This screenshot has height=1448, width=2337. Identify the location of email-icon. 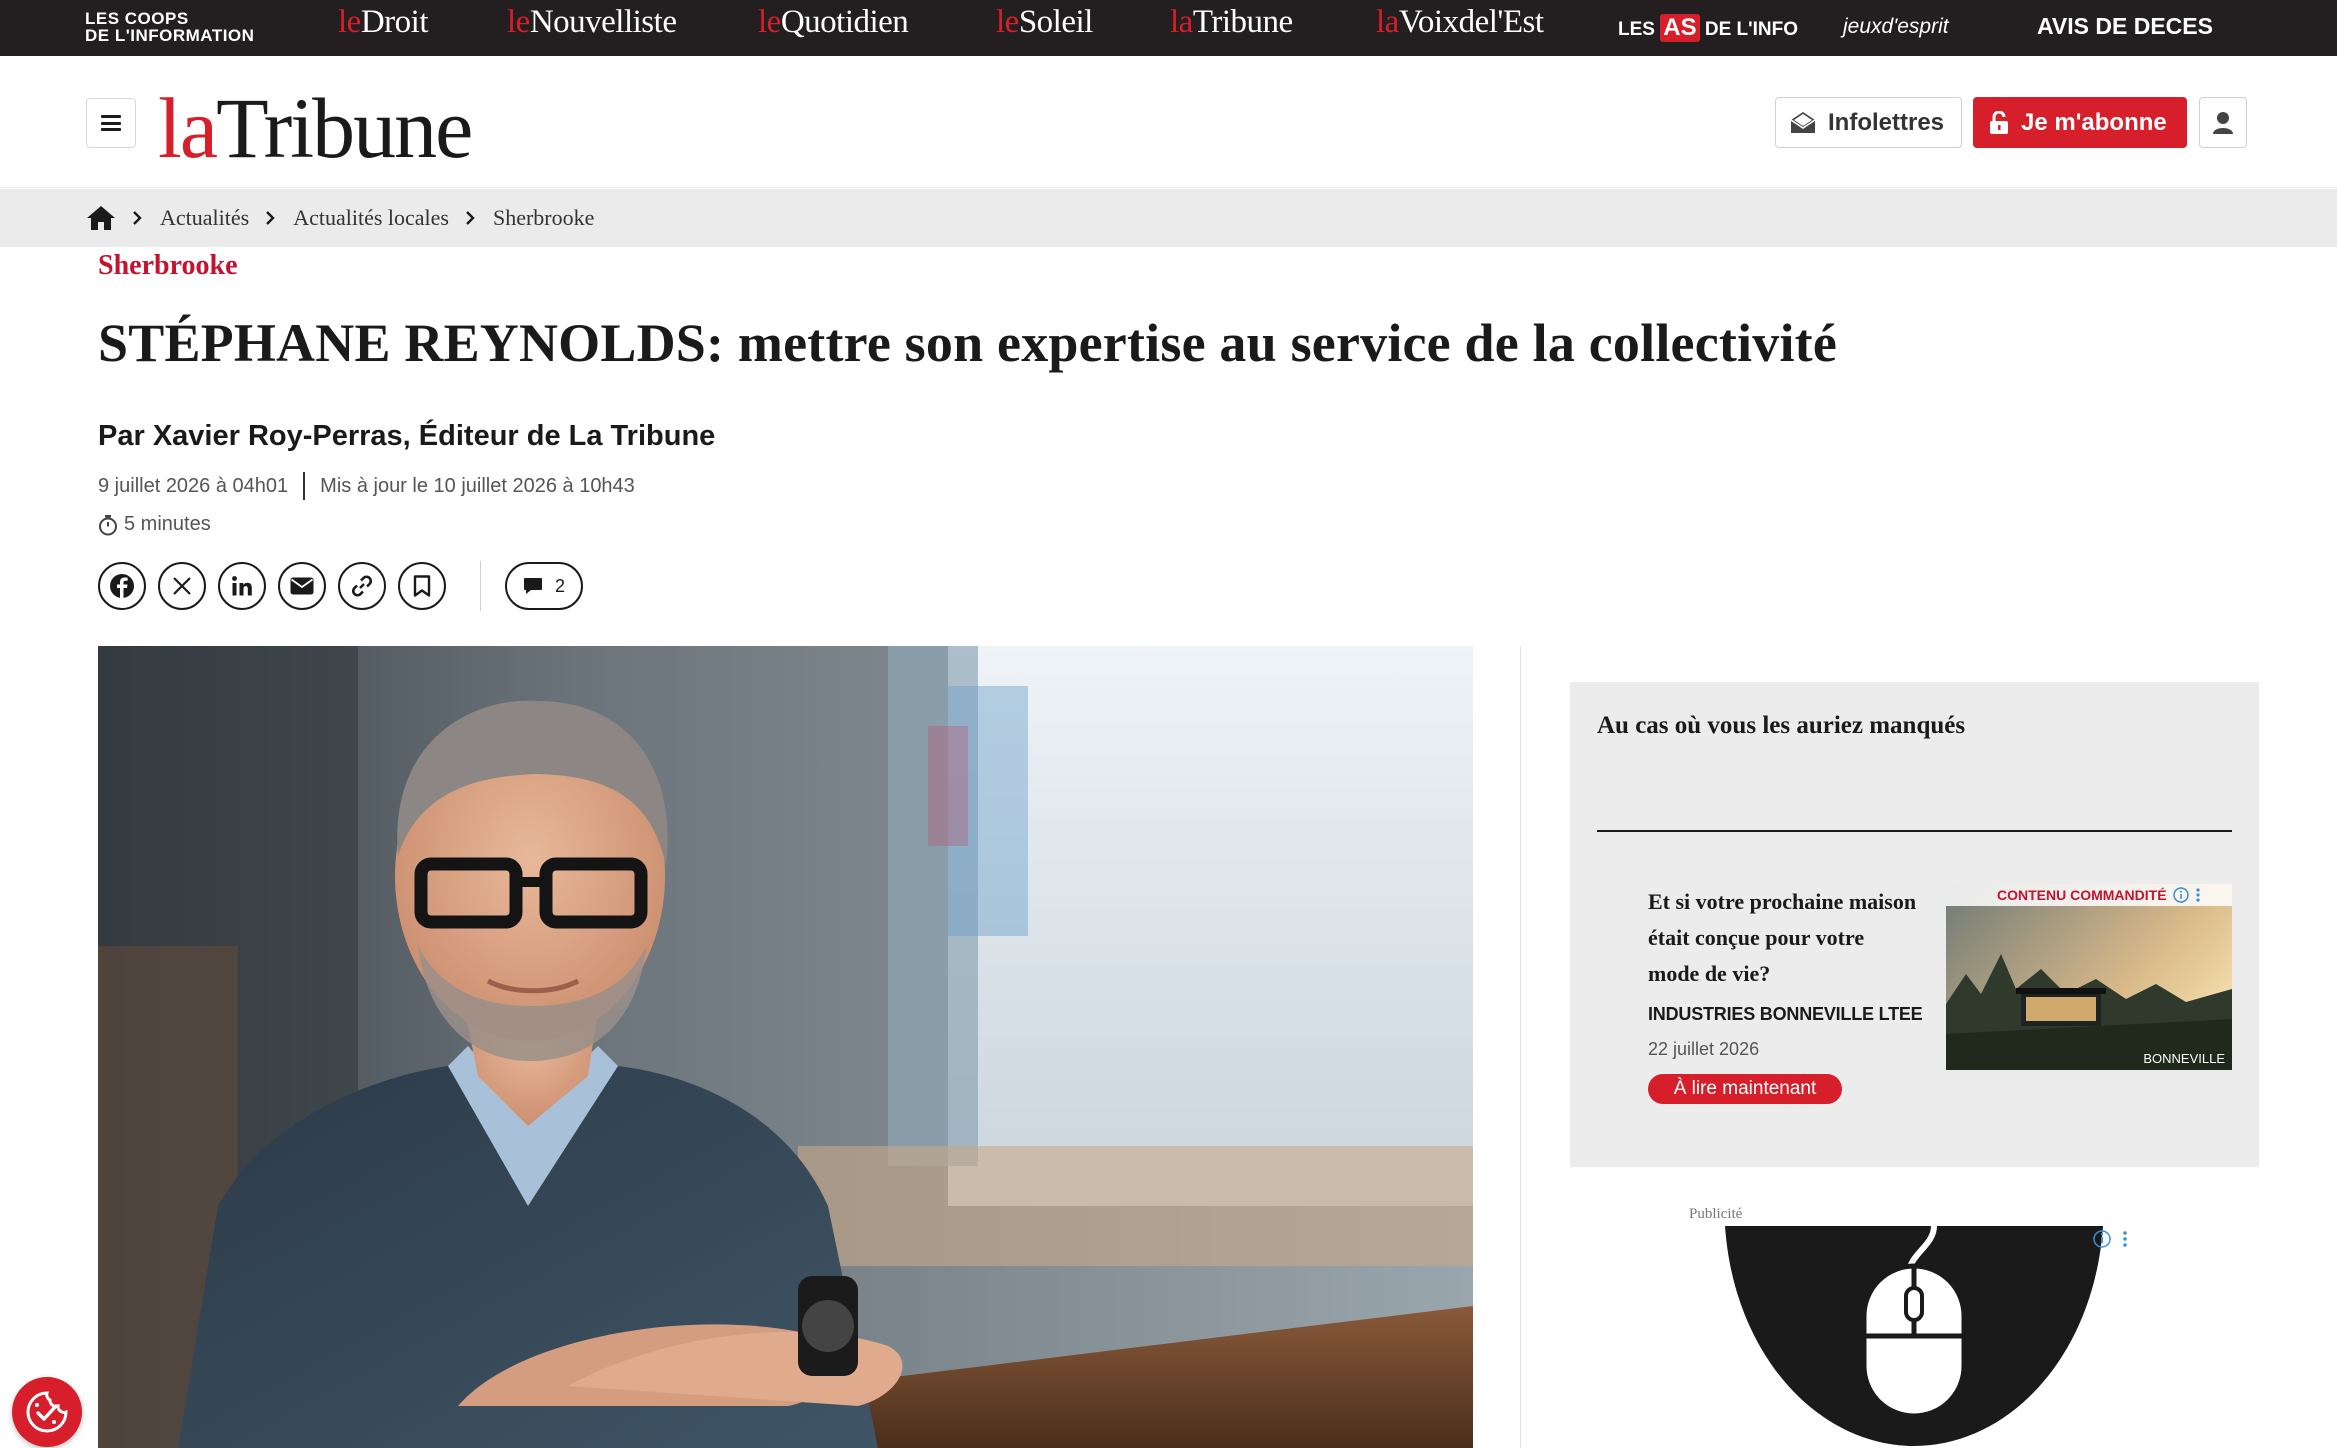
(302, 586).